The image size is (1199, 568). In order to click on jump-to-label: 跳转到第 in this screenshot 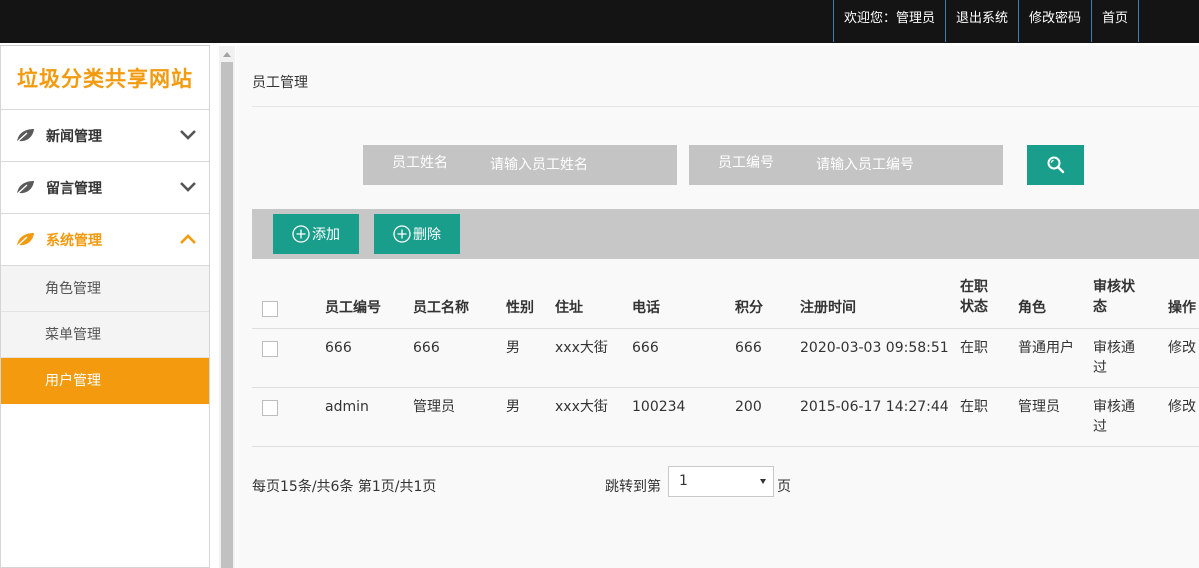, I will do `click(633, 487)`.